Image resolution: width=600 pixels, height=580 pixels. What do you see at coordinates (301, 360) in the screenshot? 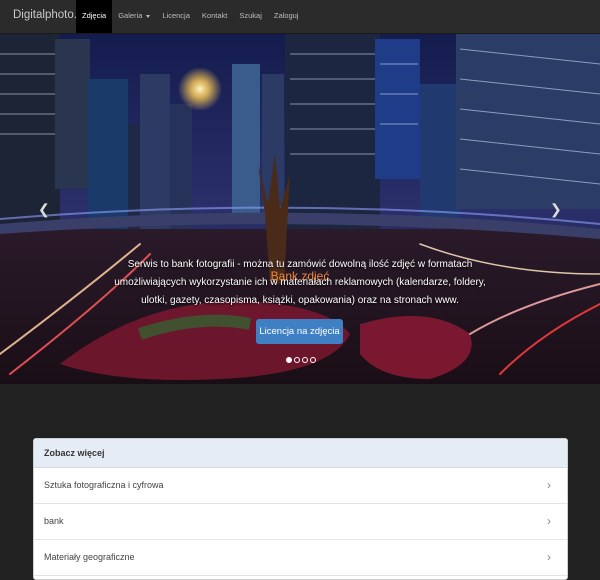
I see `carousel-indicators` at bounding box center [301, 360].